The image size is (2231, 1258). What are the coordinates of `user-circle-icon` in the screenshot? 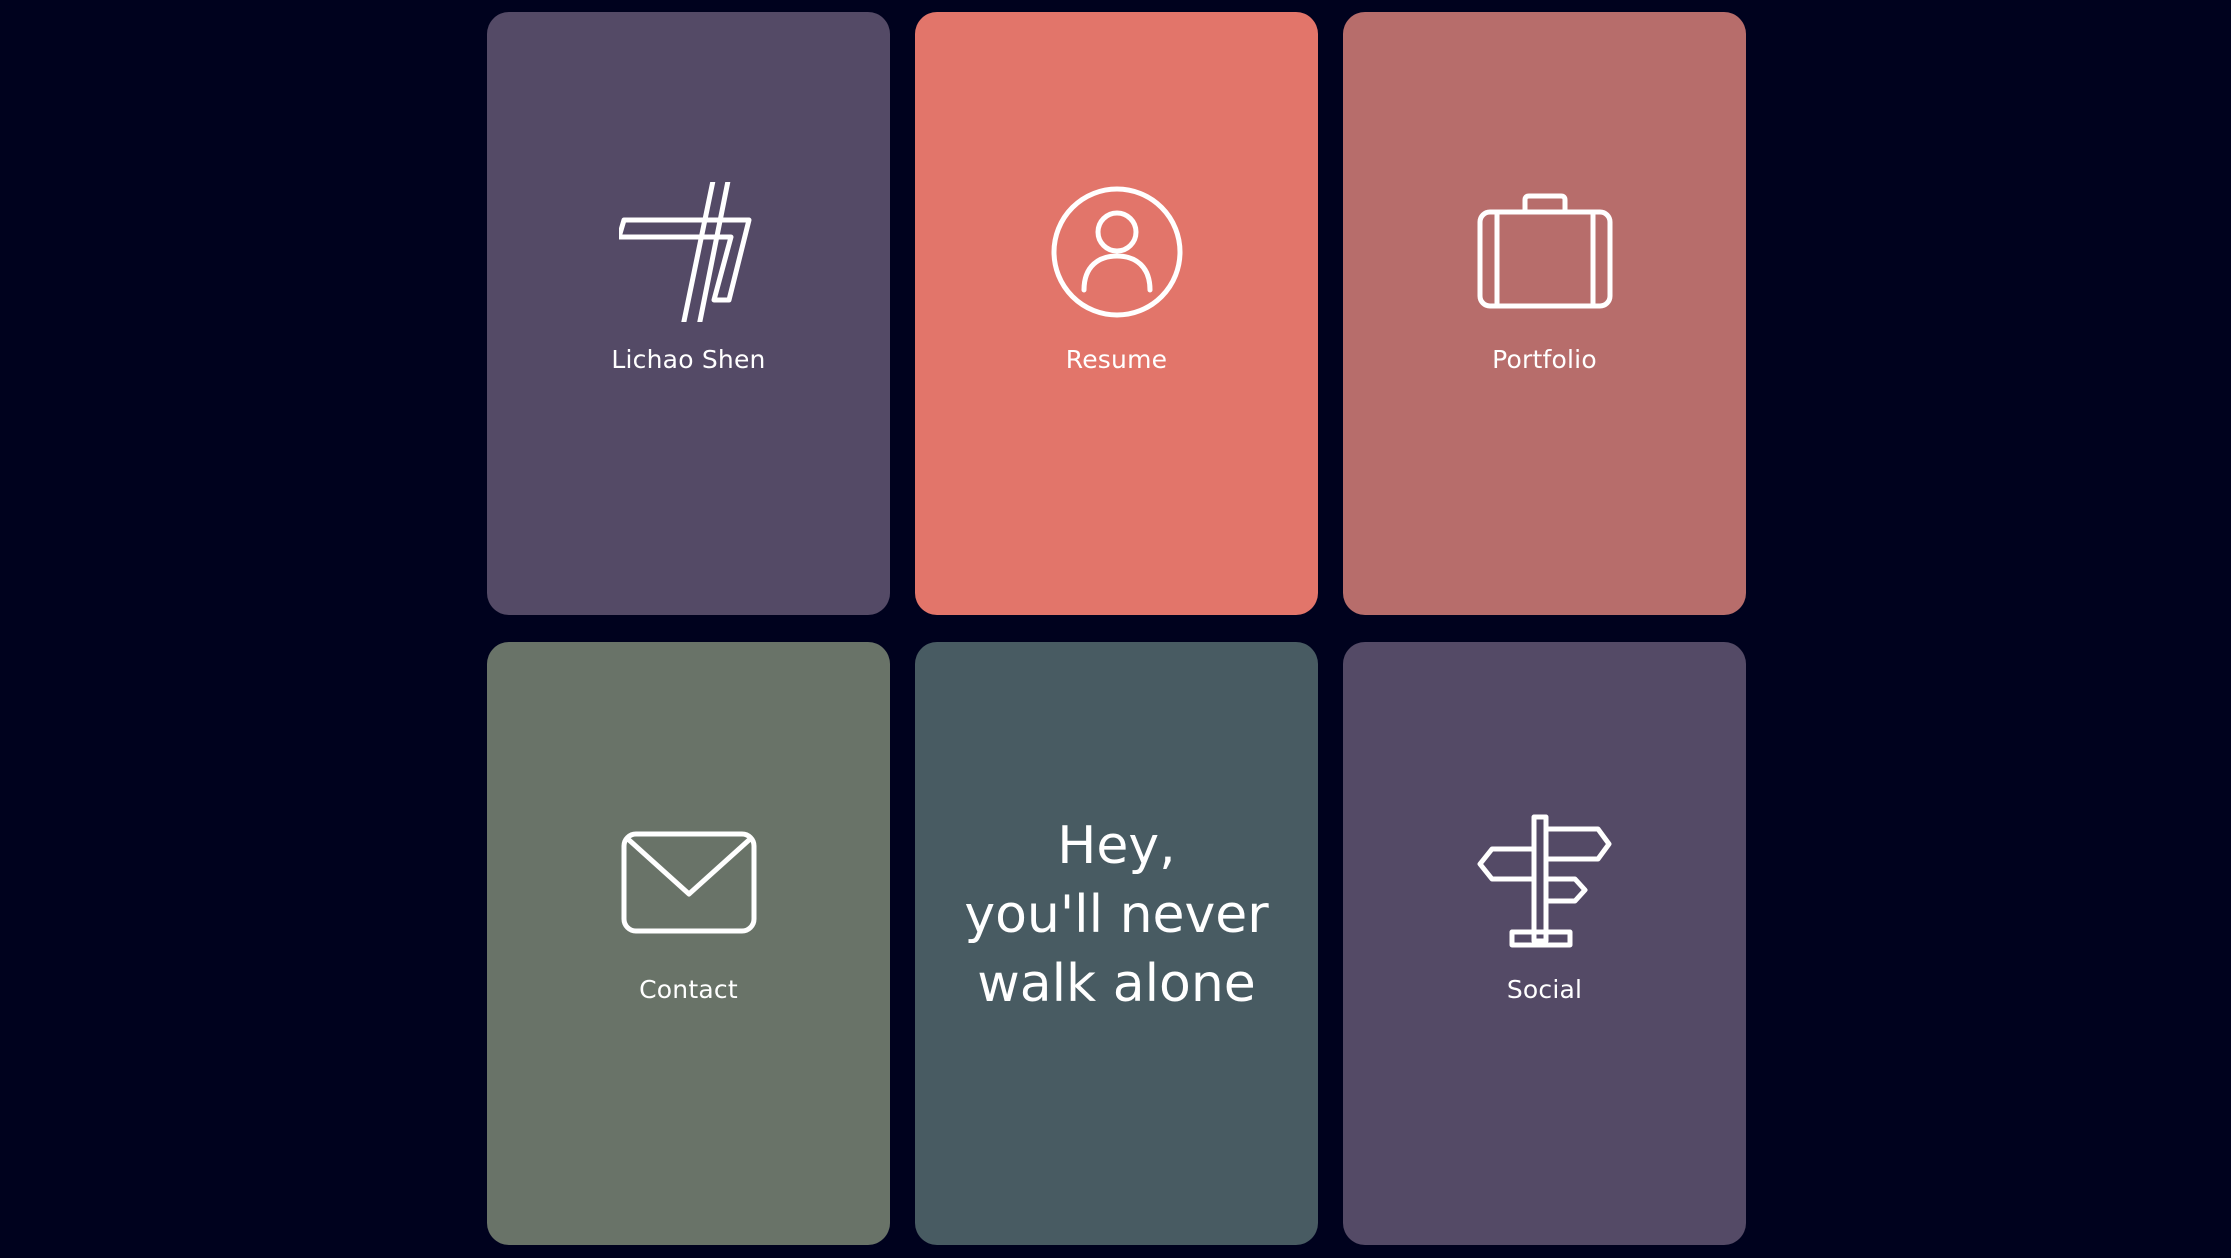 It's located at (1117, 252).